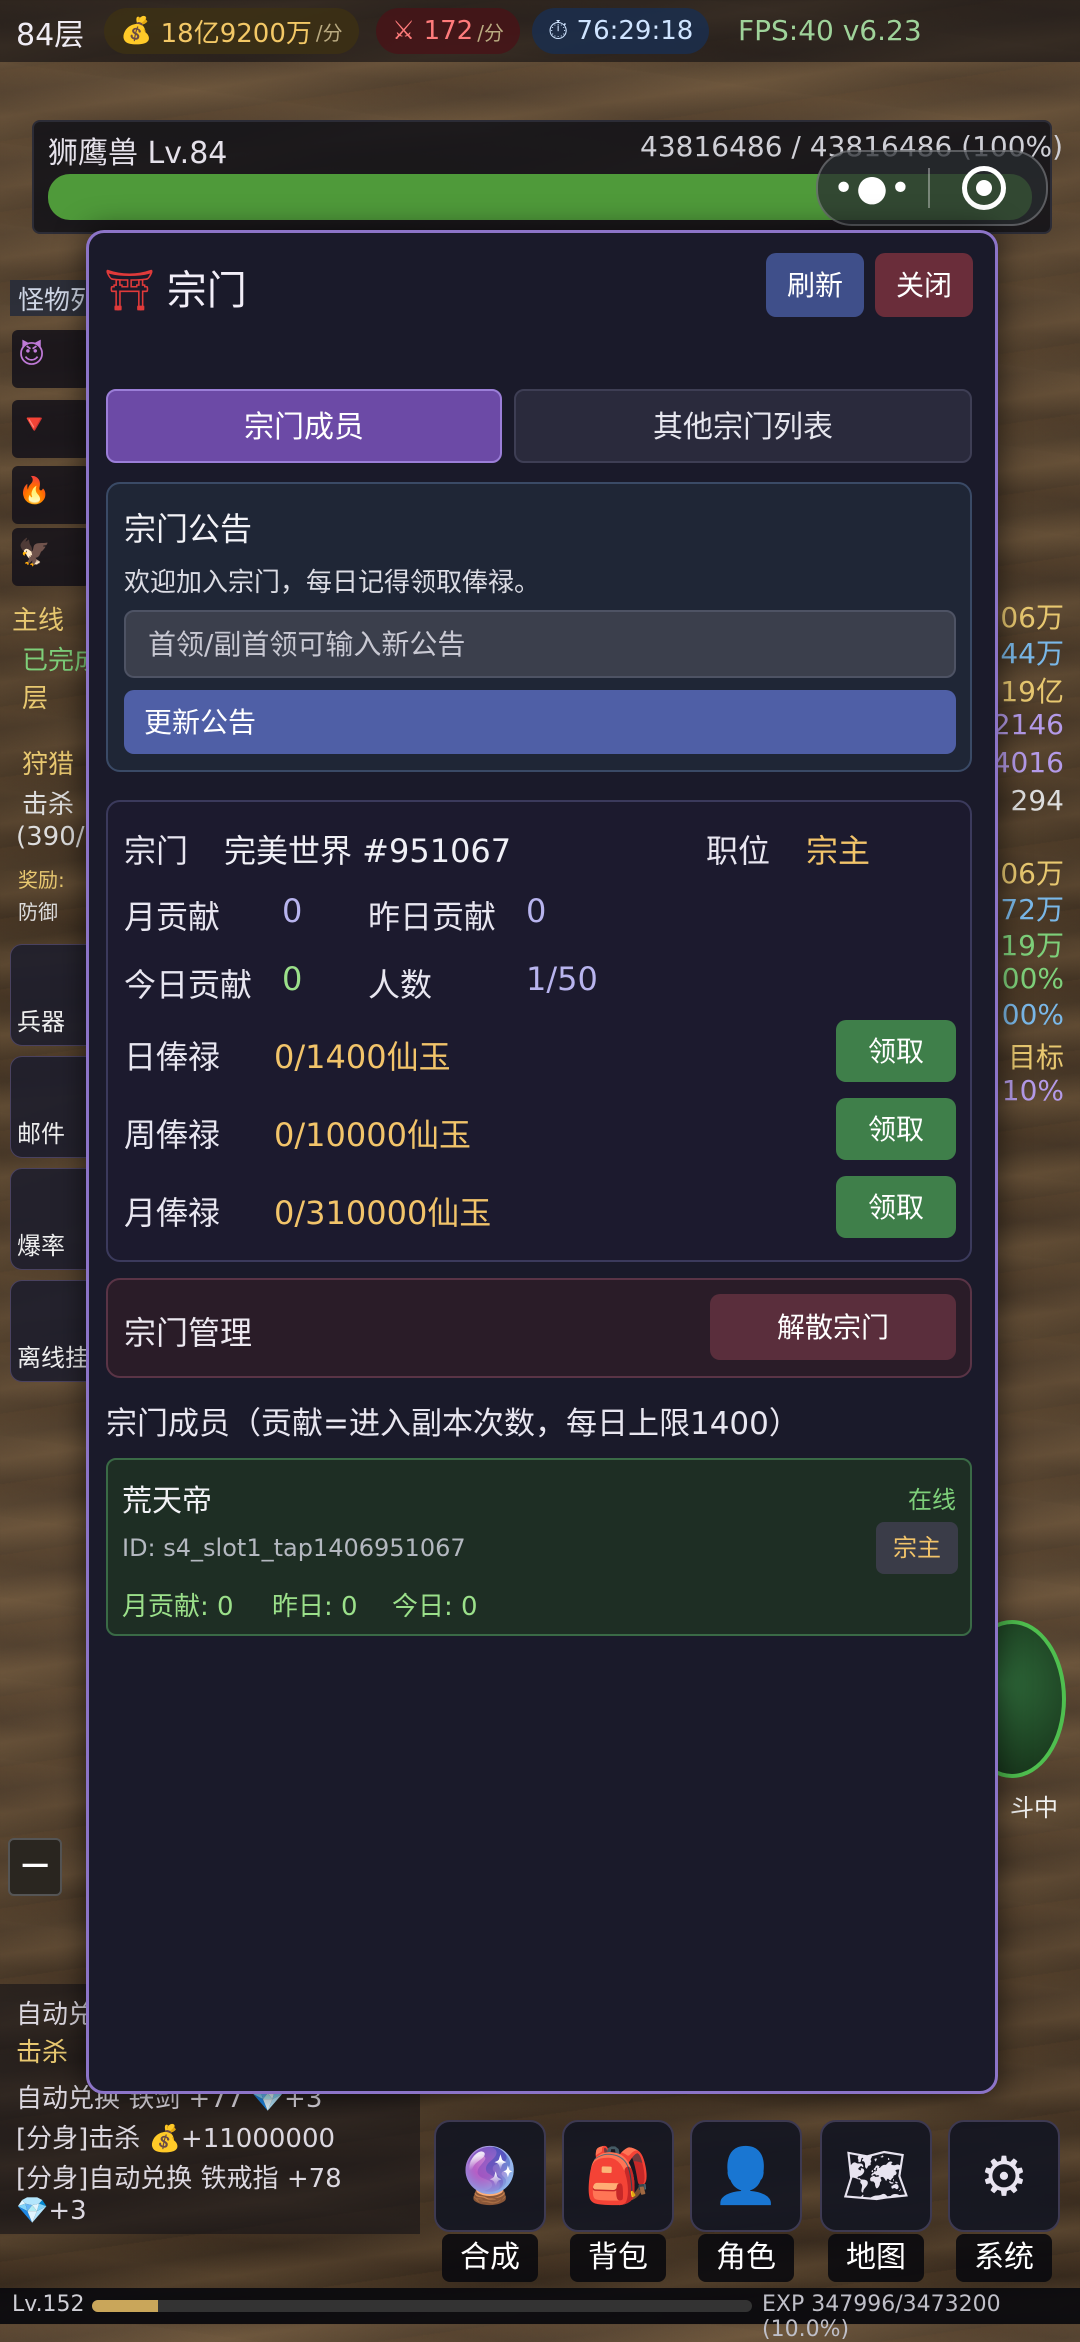 This screenshot has height=2342, width=1080. What do you see at coordinates (1034, 1808) in the screenshot?
I see `fighting-status: 斗中` at bounding box center [1034, 1808].